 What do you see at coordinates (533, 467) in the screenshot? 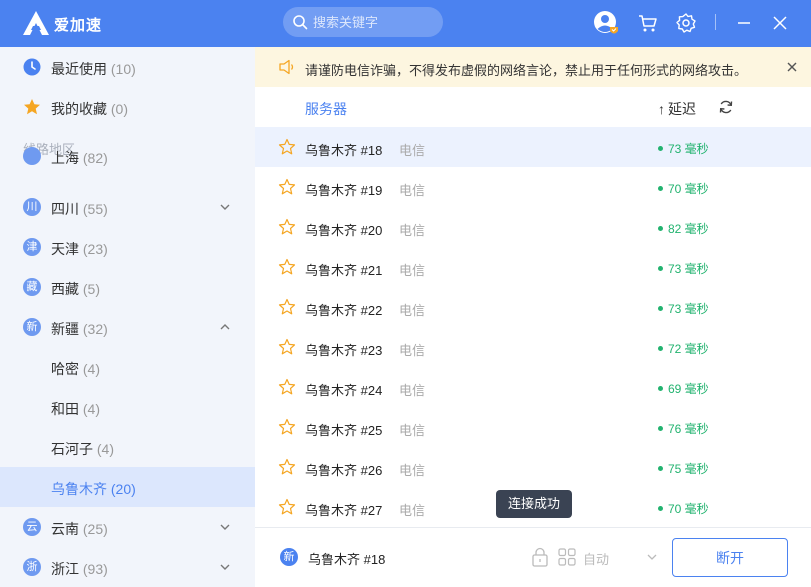
I see `table-row: 乌鲁木齐 #26 电信 75 毫秒` at bounding box center [533, 467].